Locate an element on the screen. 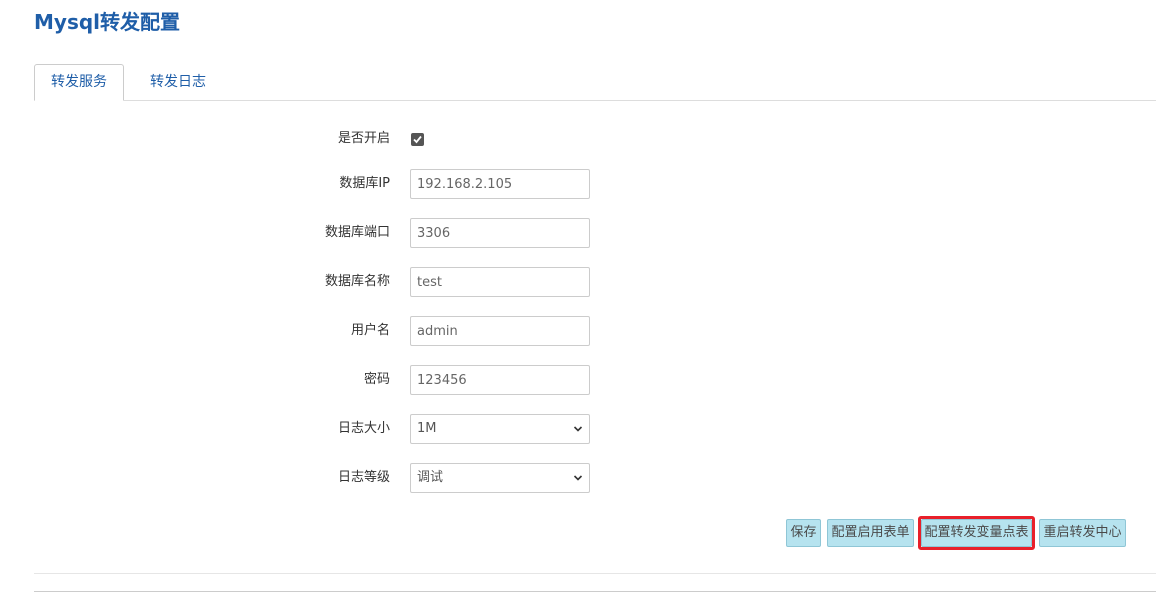  form-row-log-level: 日志等级 调试 is located at coordinates (582, 478).